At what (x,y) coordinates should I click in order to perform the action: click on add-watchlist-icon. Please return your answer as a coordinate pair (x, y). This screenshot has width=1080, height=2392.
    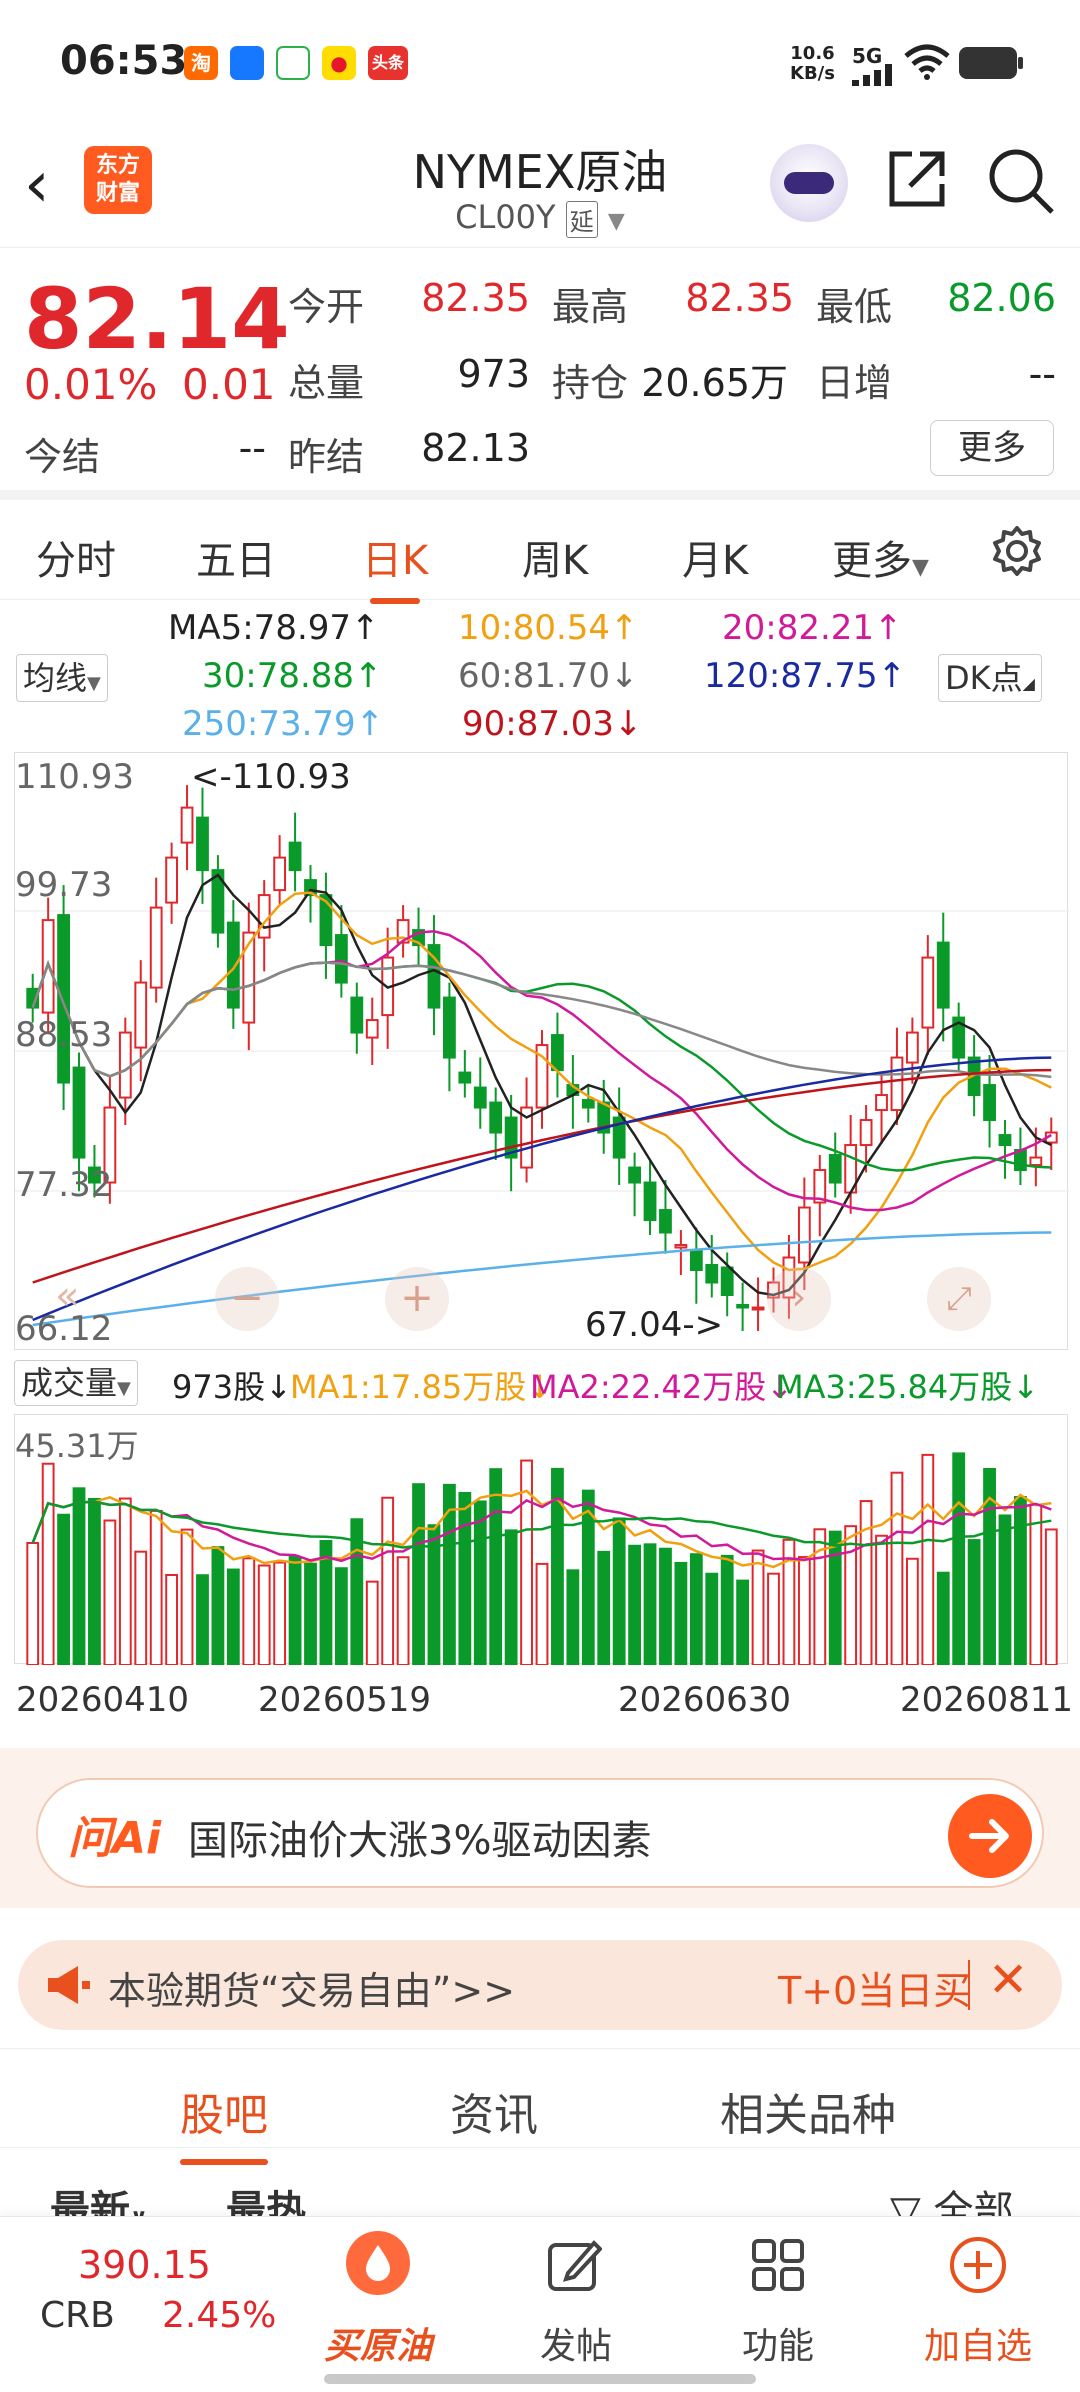
    Looking at the image, I should click on (978, 2265).